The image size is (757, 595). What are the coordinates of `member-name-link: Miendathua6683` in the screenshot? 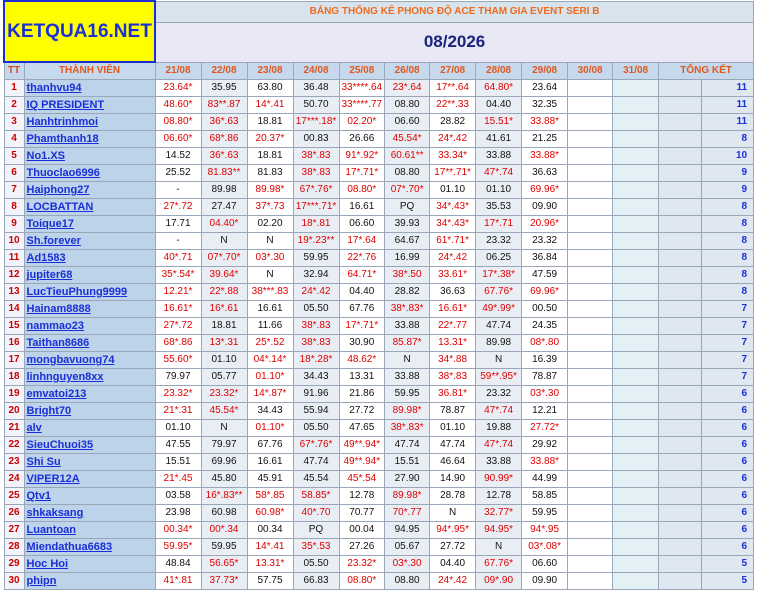 It's located at (89, 547).